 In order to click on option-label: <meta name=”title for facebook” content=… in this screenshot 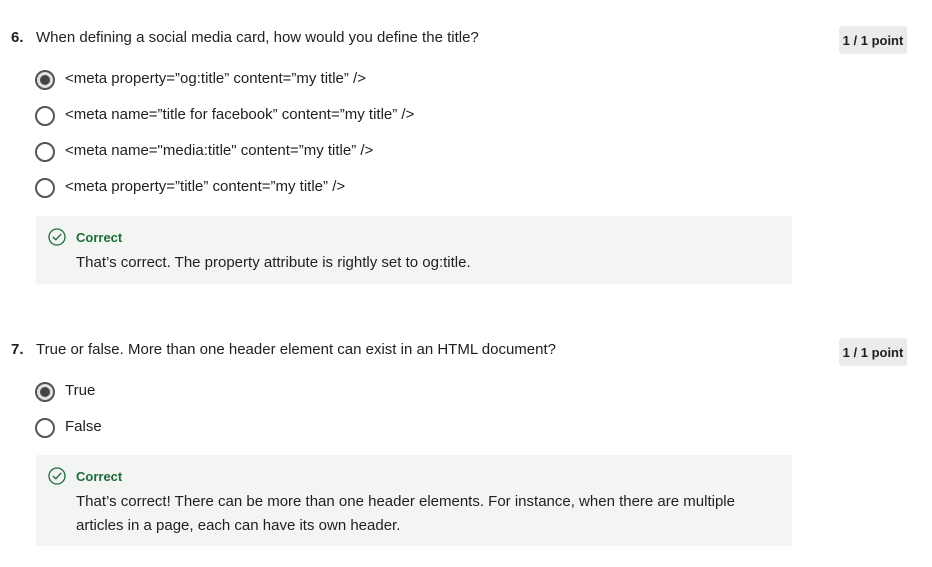, I will do `click(240, 114)`.